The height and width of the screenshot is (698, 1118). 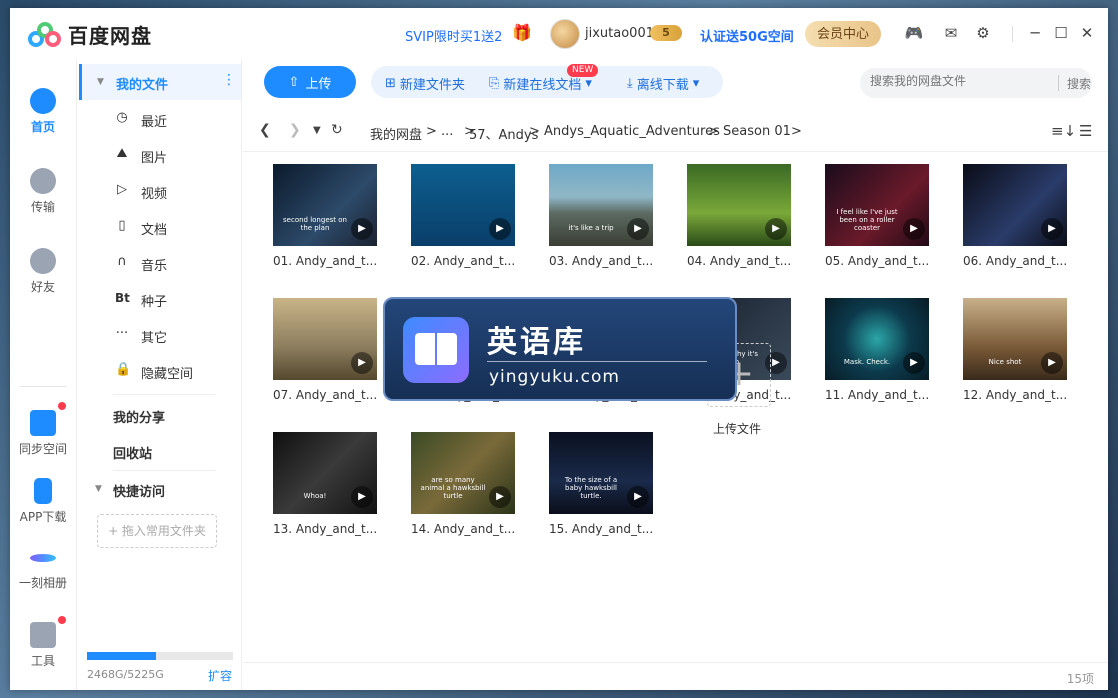 What do you see at coordinates (843, 34) in the screenshot?
I see `member-center-button: 会员中心` at bounding box center [843, 34].